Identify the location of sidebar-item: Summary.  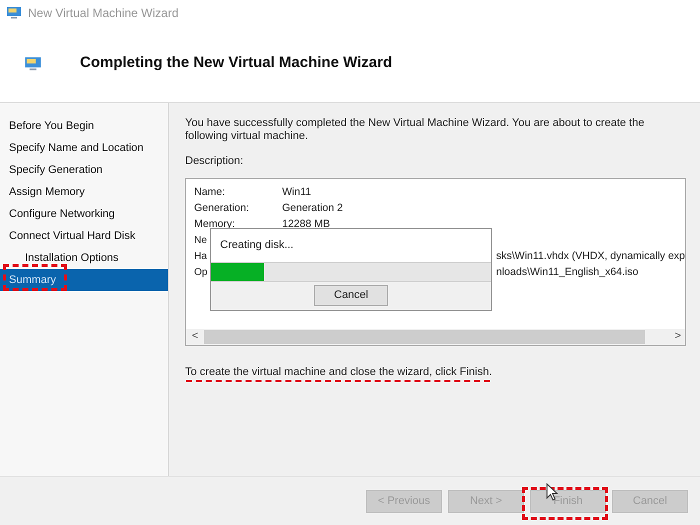
(84, 280).